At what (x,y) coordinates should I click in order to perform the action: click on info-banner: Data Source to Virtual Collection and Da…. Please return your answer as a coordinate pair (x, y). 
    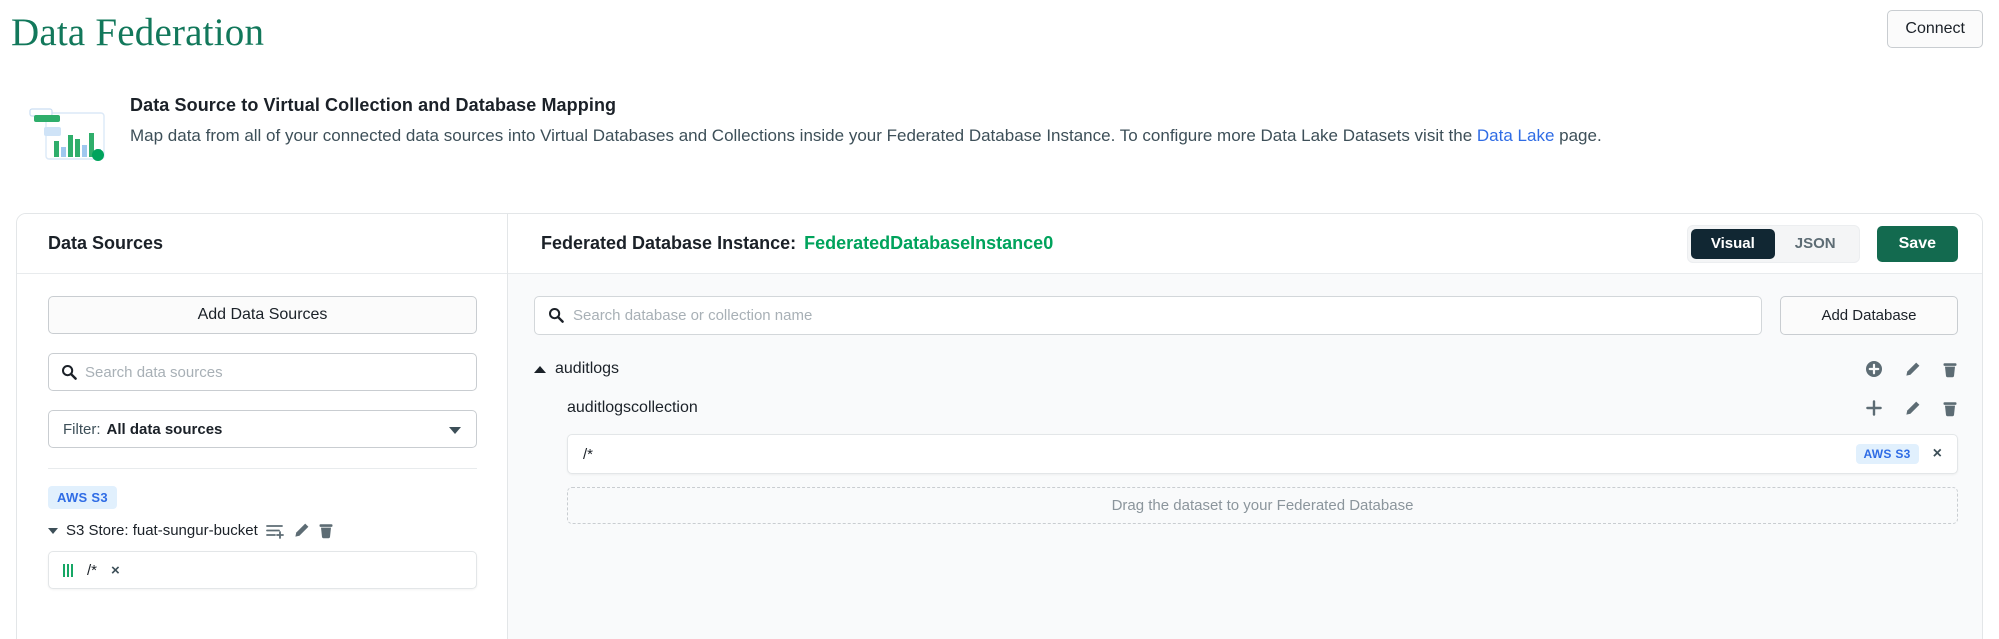
    Looking at the image, I should click on (999, 131).